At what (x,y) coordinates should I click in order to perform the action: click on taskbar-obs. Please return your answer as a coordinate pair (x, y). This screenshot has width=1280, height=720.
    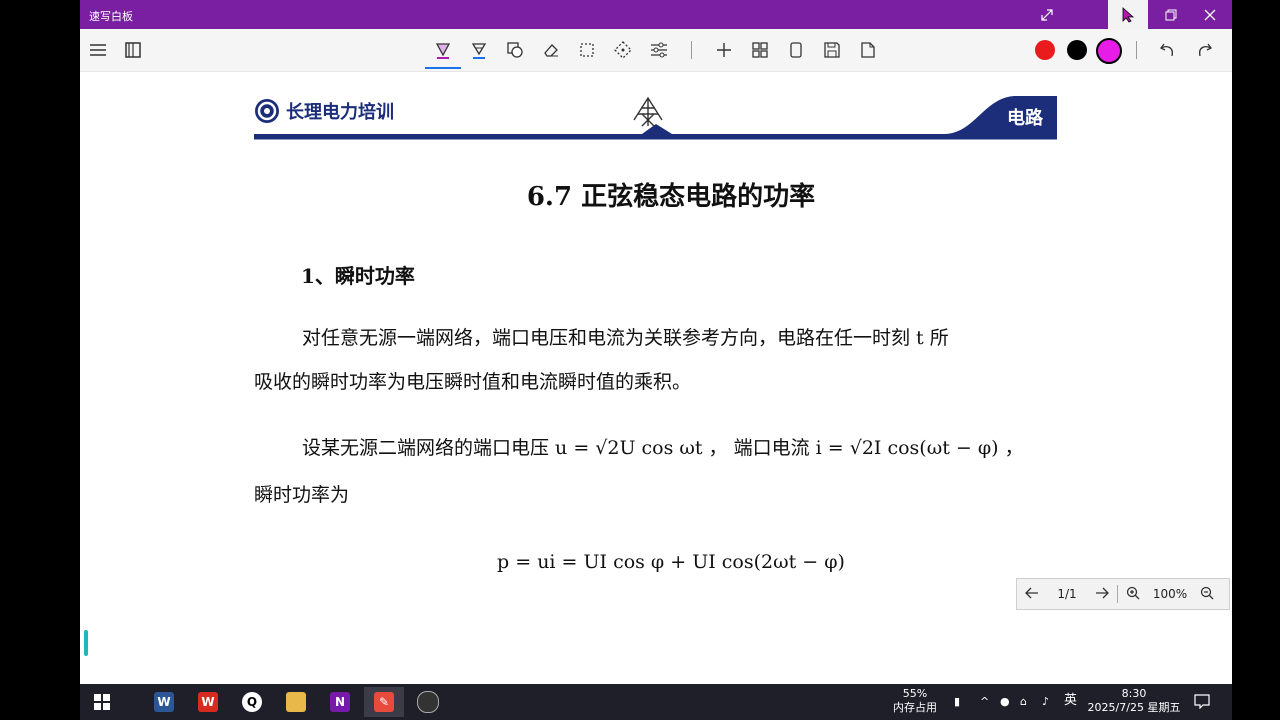
    Looking at the image, I should click on (428, 702).